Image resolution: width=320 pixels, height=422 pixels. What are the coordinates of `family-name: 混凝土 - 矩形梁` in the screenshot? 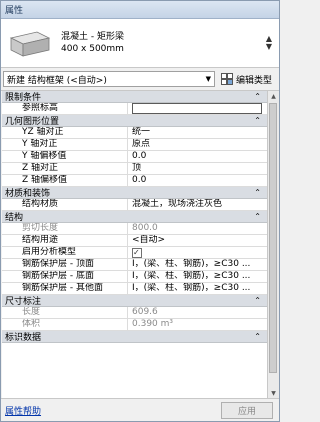 It's located at (92, 37).